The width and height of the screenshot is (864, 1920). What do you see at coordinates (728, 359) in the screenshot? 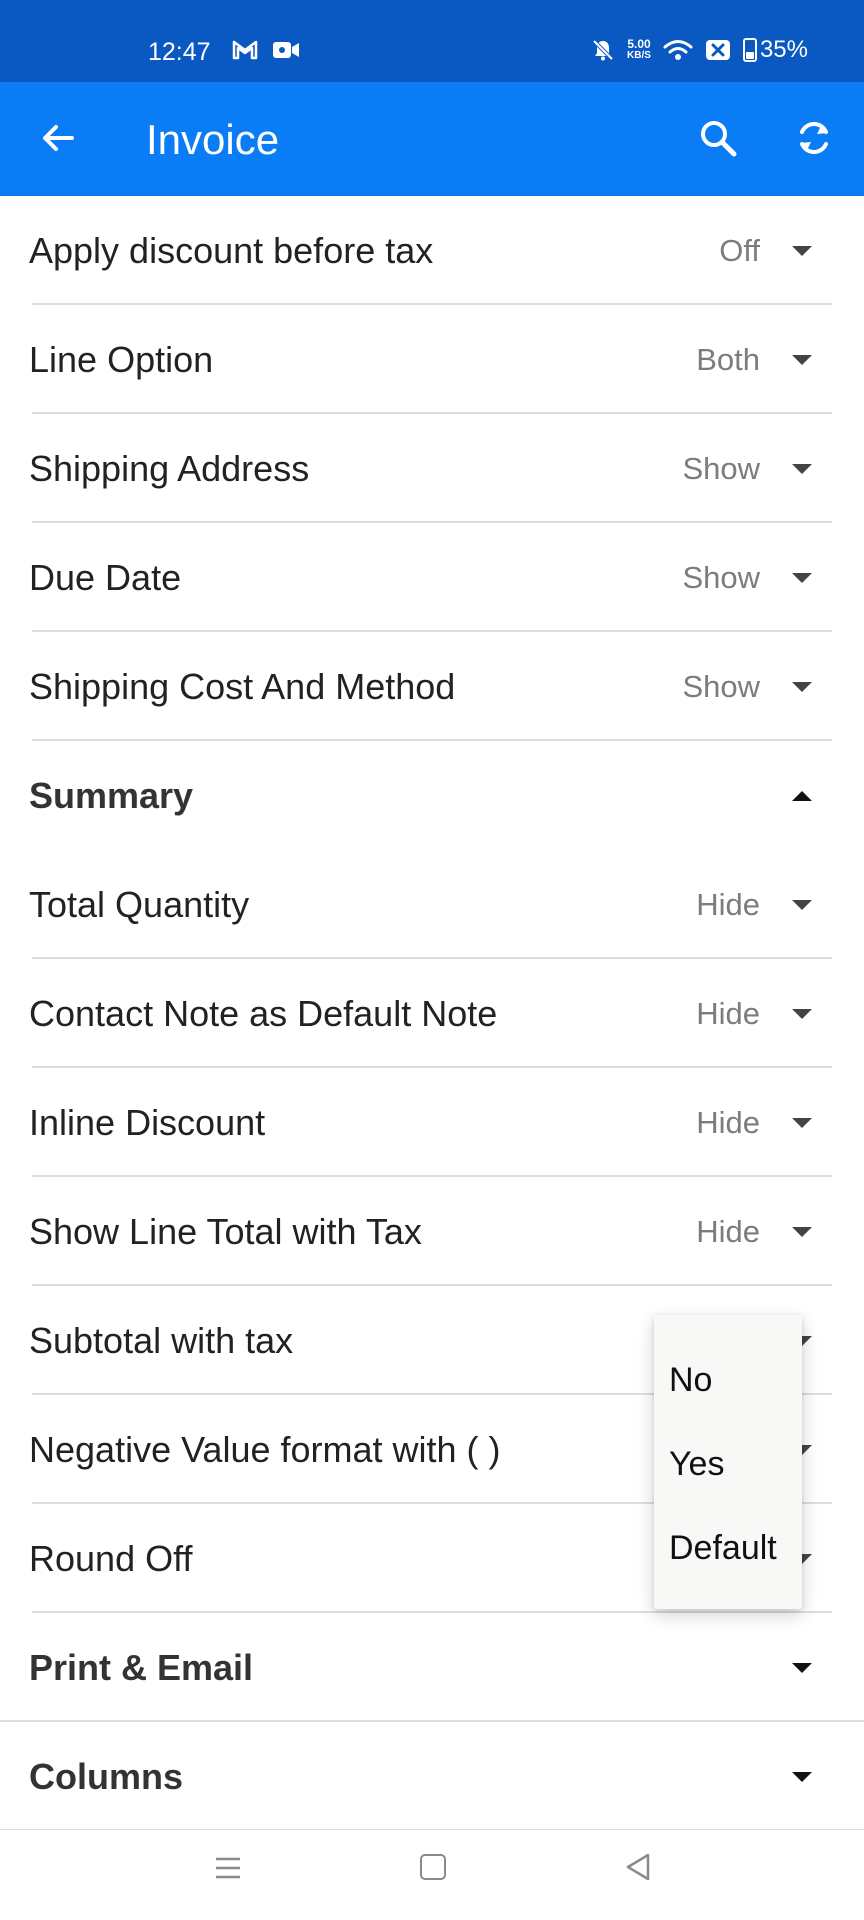
I see `setting-value: Both` at bounding box center [728, 359].